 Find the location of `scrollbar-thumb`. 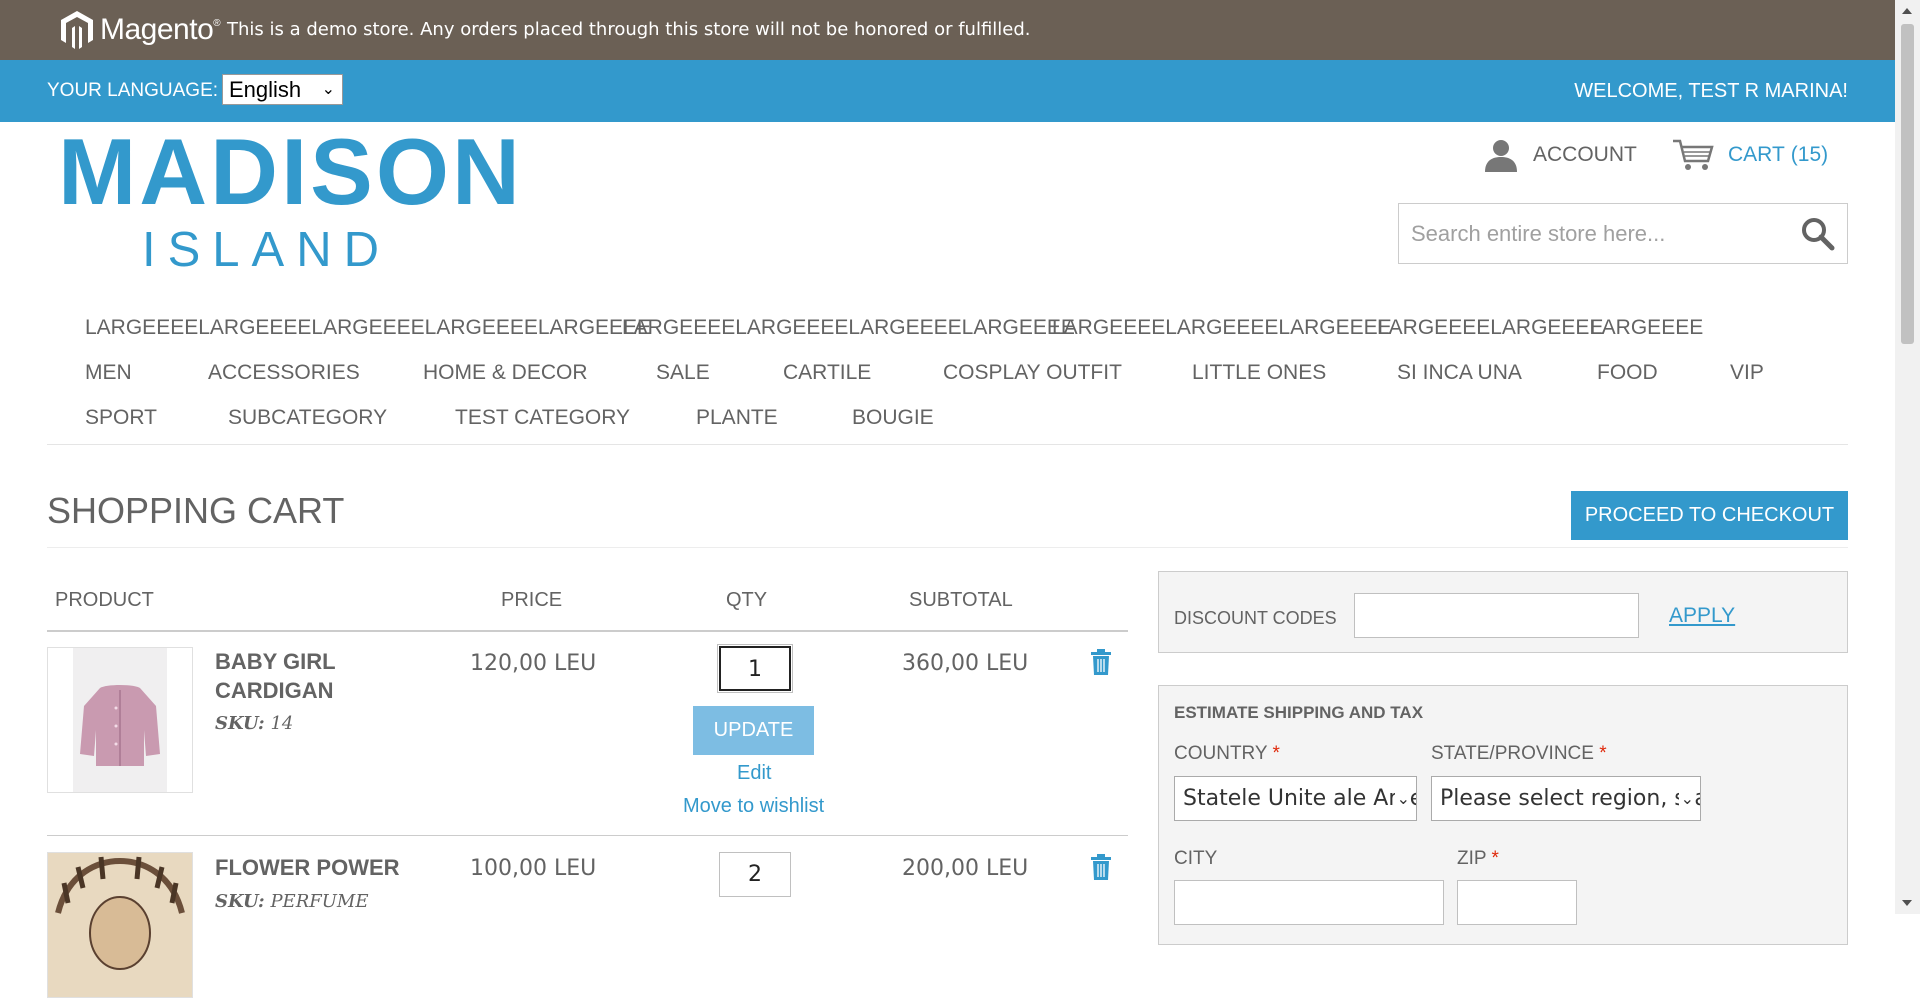

scrollbar-thumb is located at coordinates (1907, 184).